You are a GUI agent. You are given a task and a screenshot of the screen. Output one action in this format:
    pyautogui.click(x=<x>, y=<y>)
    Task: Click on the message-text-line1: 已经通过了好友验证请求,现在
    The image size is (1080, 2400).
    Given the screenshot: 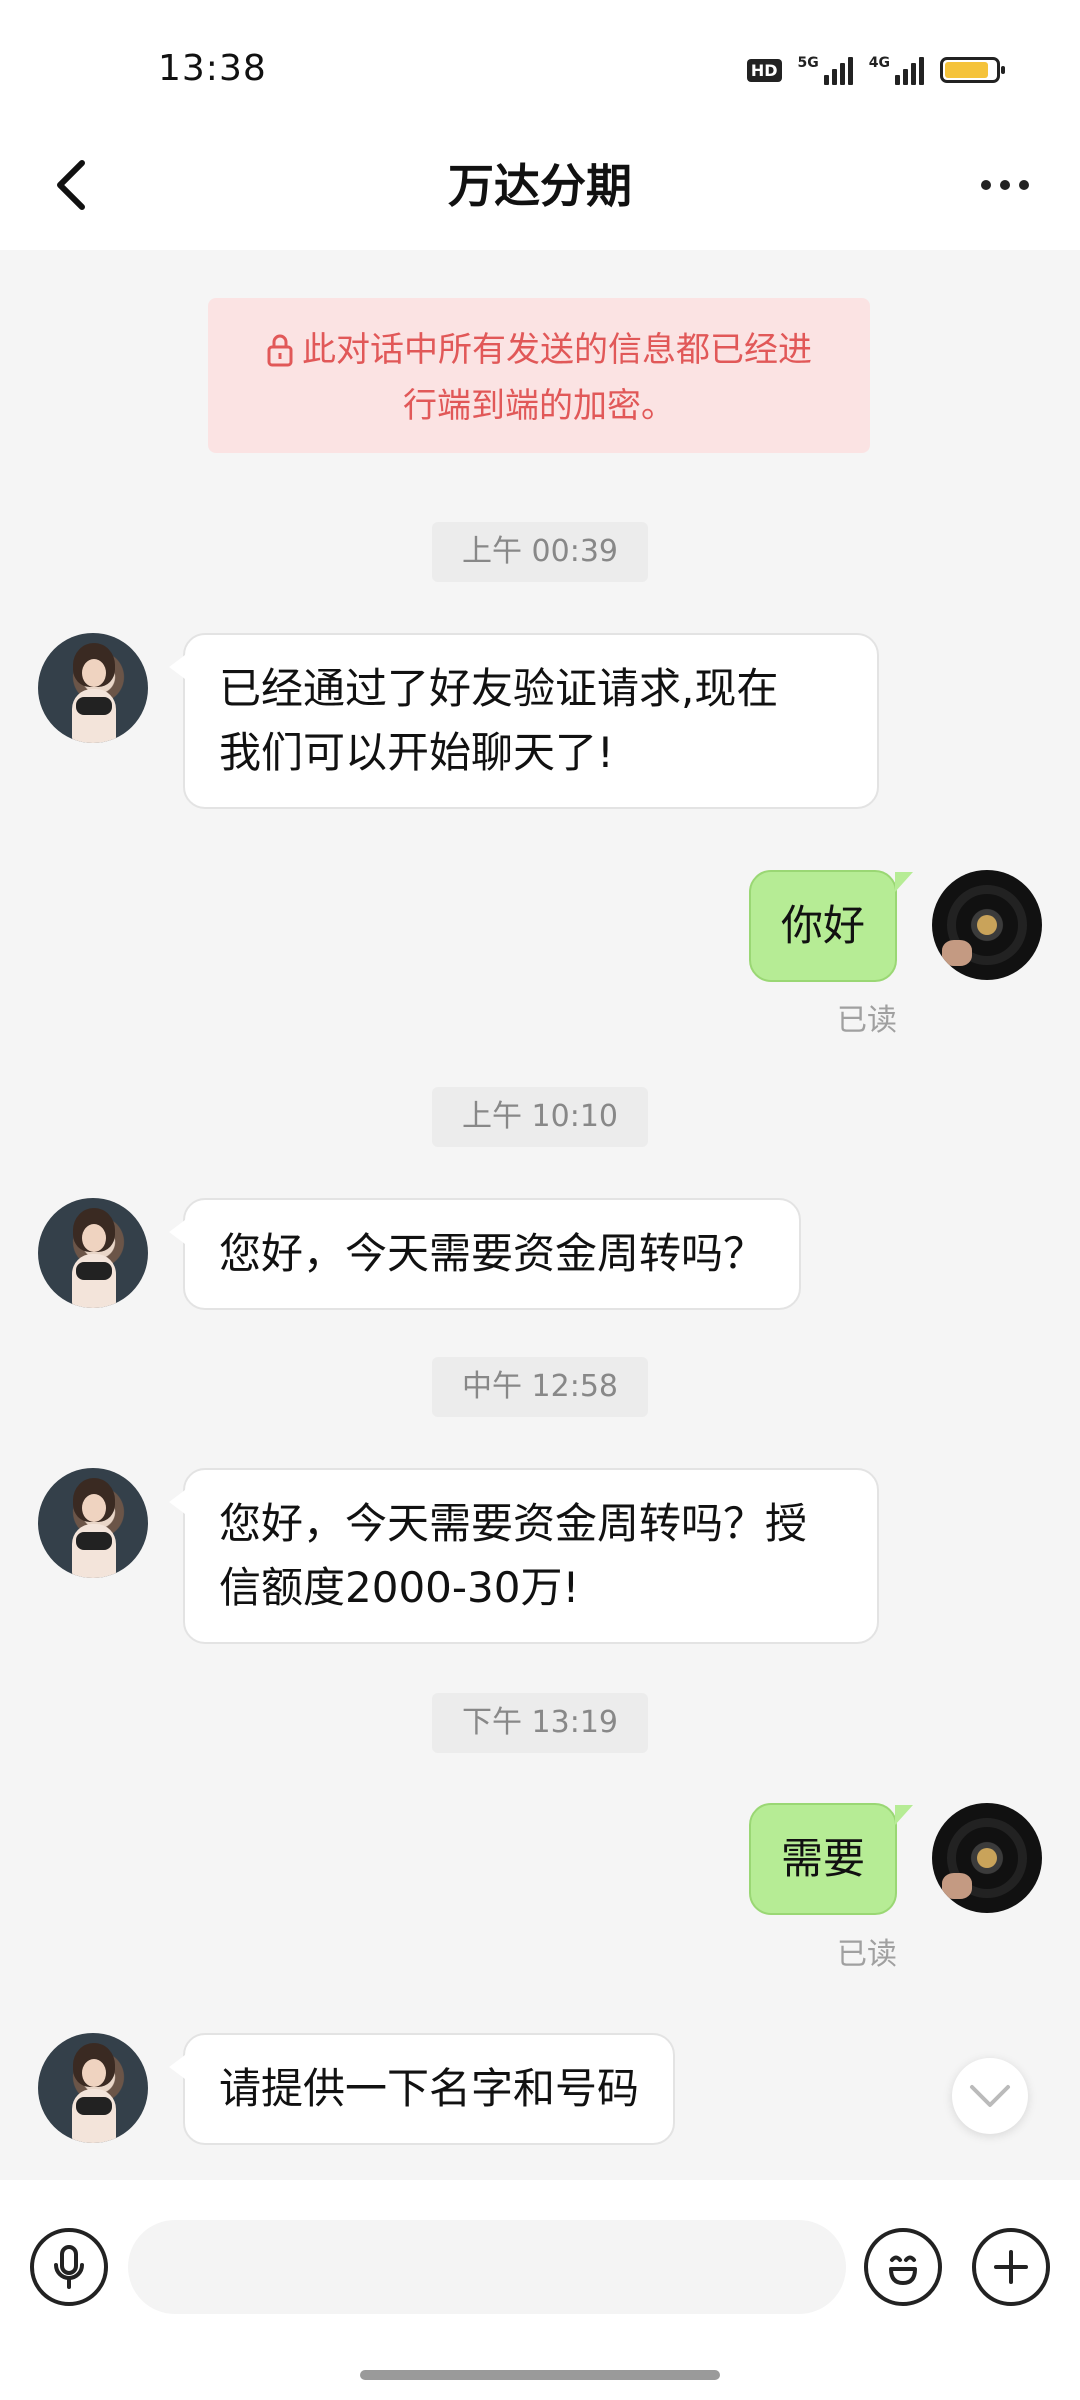 What is the action you would take?
    pyautogui.click(x=499, y=688)
    